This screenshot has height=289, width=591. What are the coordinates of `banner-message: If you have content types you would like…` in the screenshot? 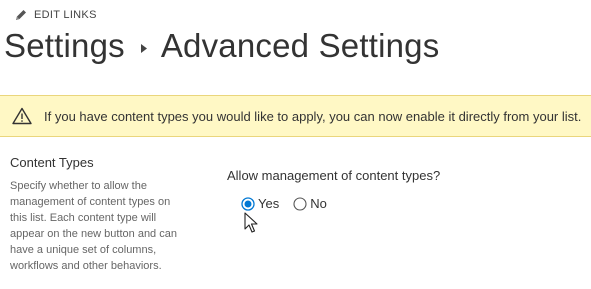 It's located at (313, 116).